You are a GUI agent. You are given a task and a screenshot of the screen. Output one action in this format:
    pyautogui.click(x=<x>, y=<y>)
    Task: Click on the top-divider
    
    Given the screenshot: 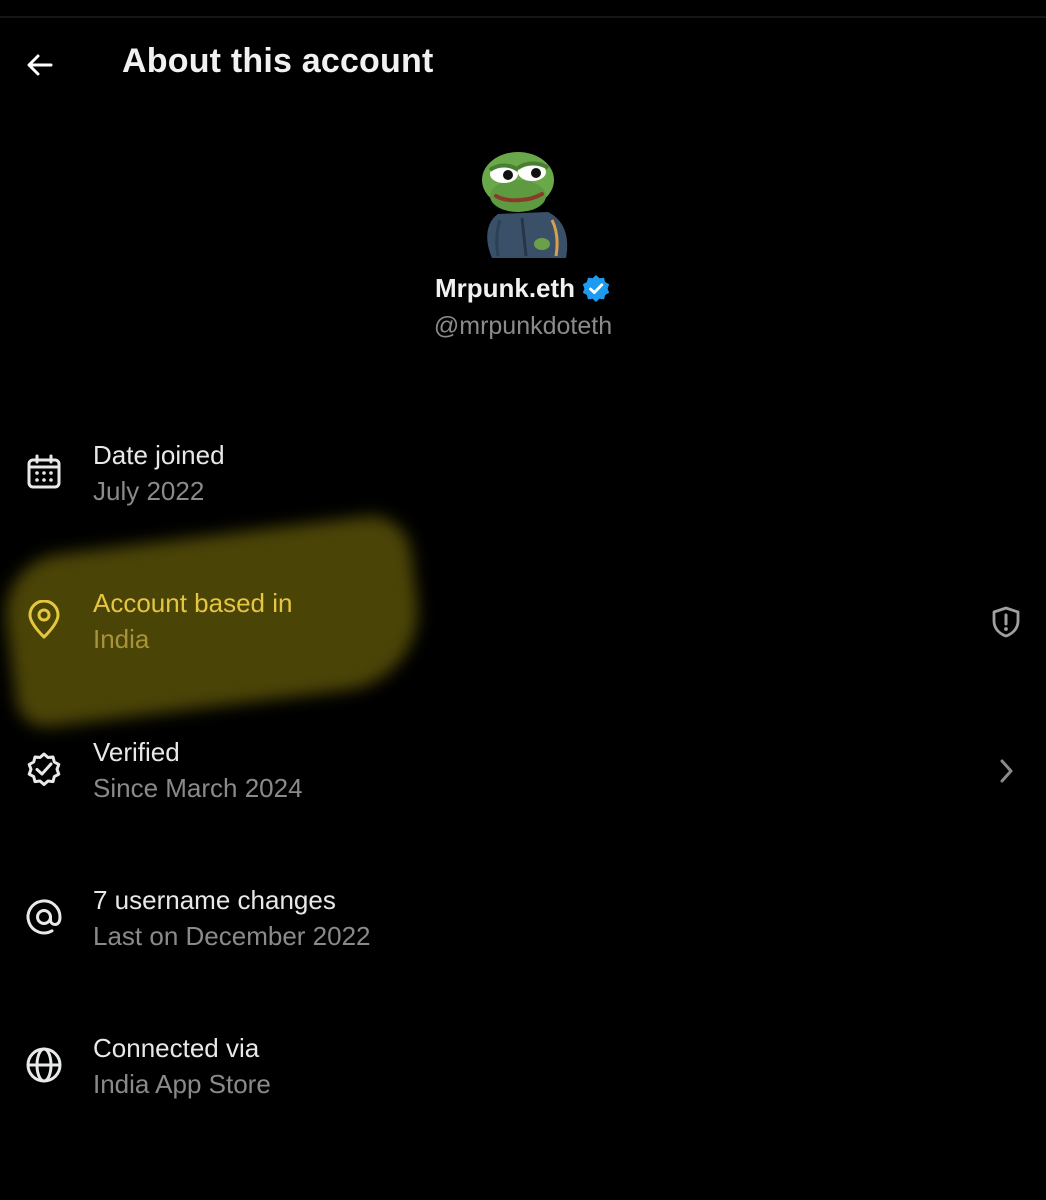 What is the action you would take?
    pyautogui.click(x=523, y=17)
    